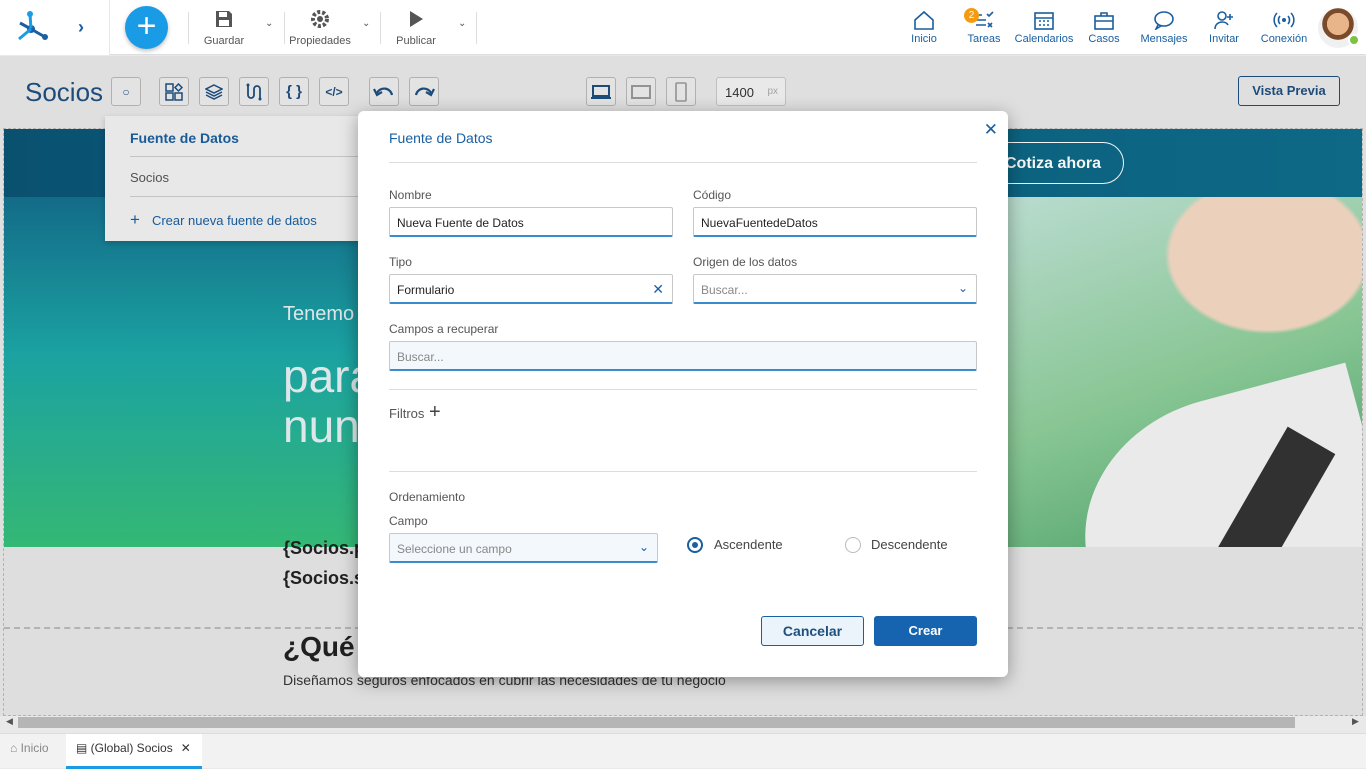 This screenshot has width=1366, height=769. I want to click on home-icon: ⌂, so click(15, 748).